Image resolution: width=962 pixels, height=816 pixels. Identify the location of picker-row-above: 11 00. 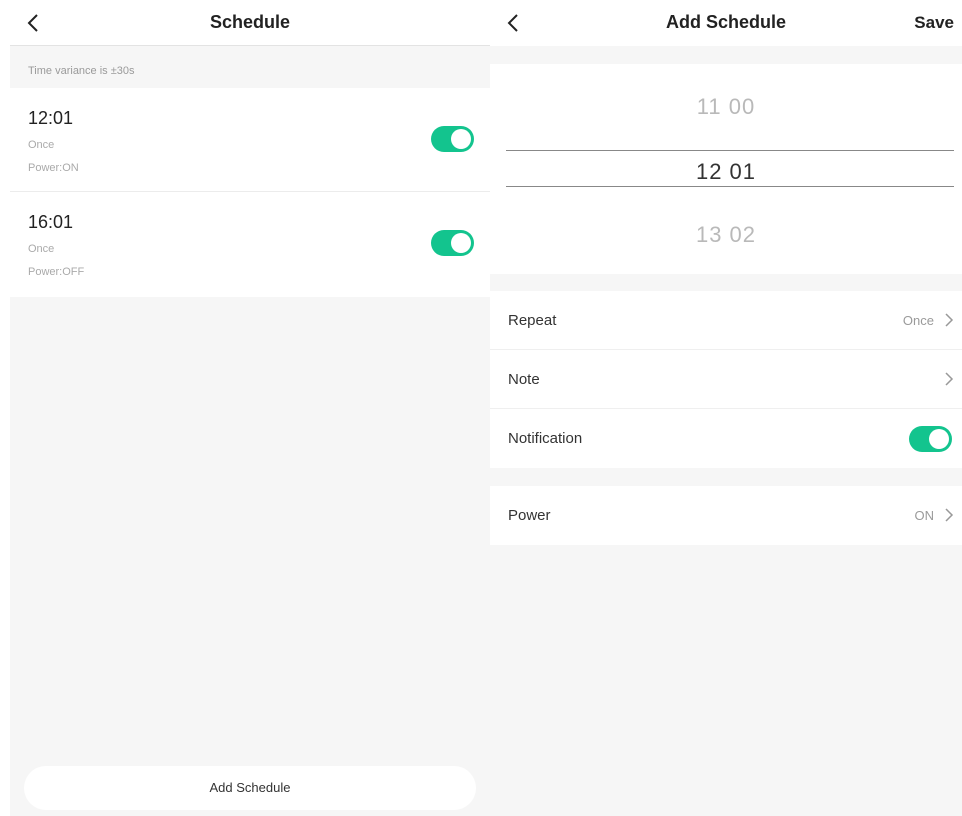
(726, 107).